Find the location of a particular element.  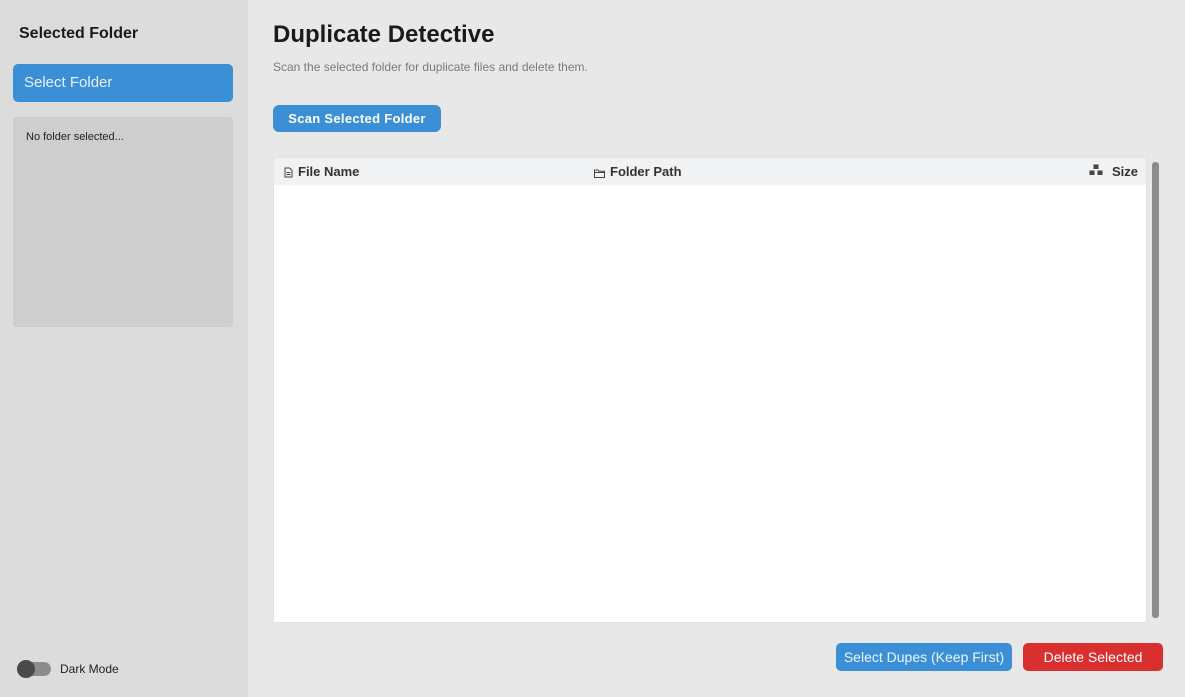

dark-mode-control: Dark Mode is located at coordinates (68, 669).